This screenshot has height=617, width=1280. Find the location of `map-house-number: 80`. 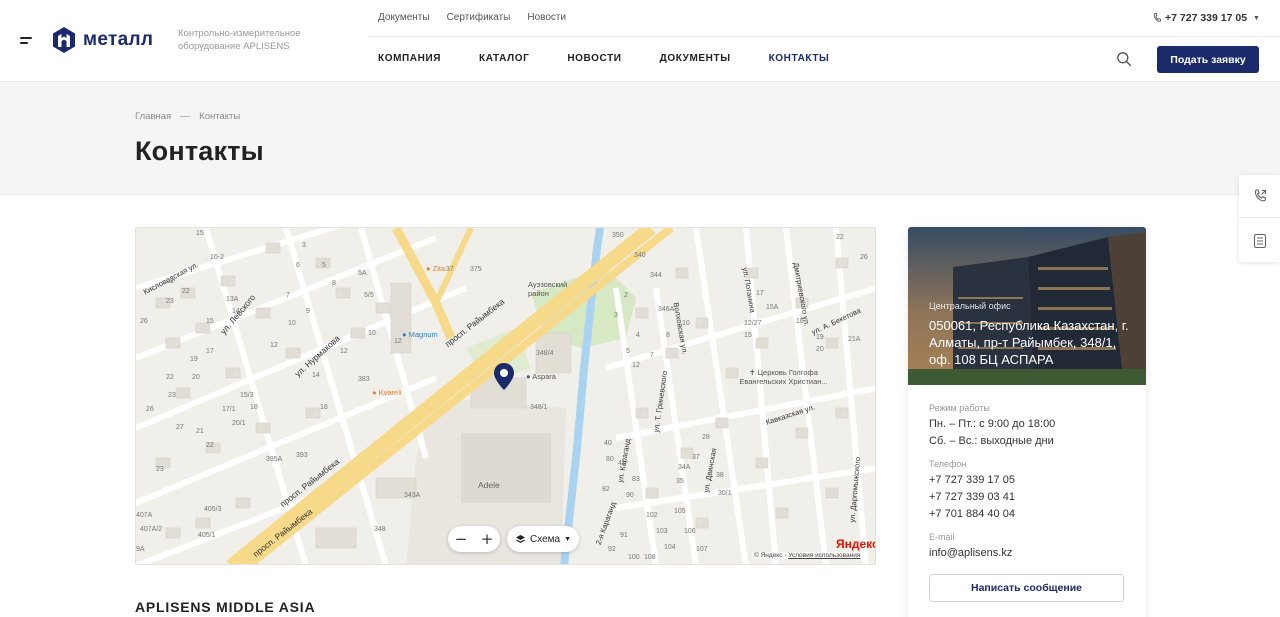

map-house-number: 80 is located at coordinates (610, 459).